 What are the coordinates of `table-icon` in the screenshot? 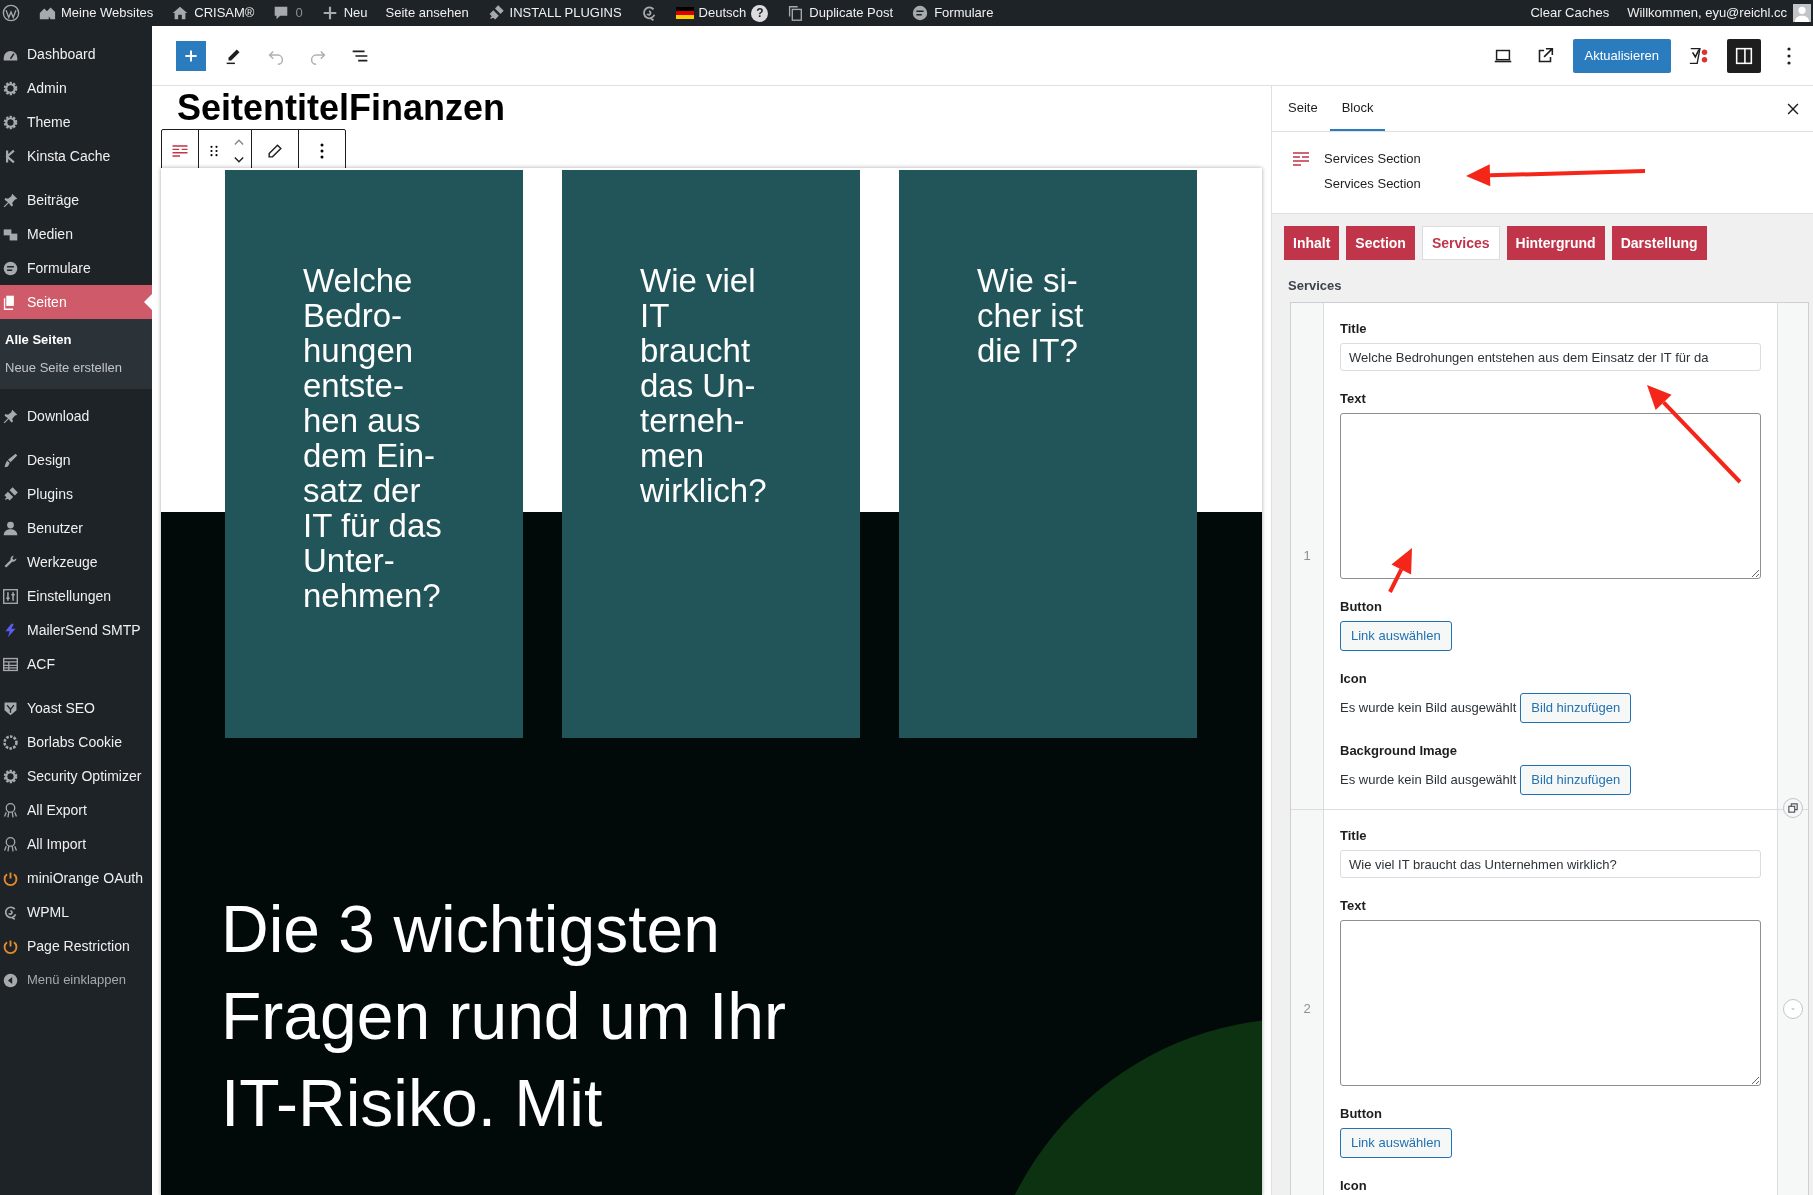 It's located at (10, 664).